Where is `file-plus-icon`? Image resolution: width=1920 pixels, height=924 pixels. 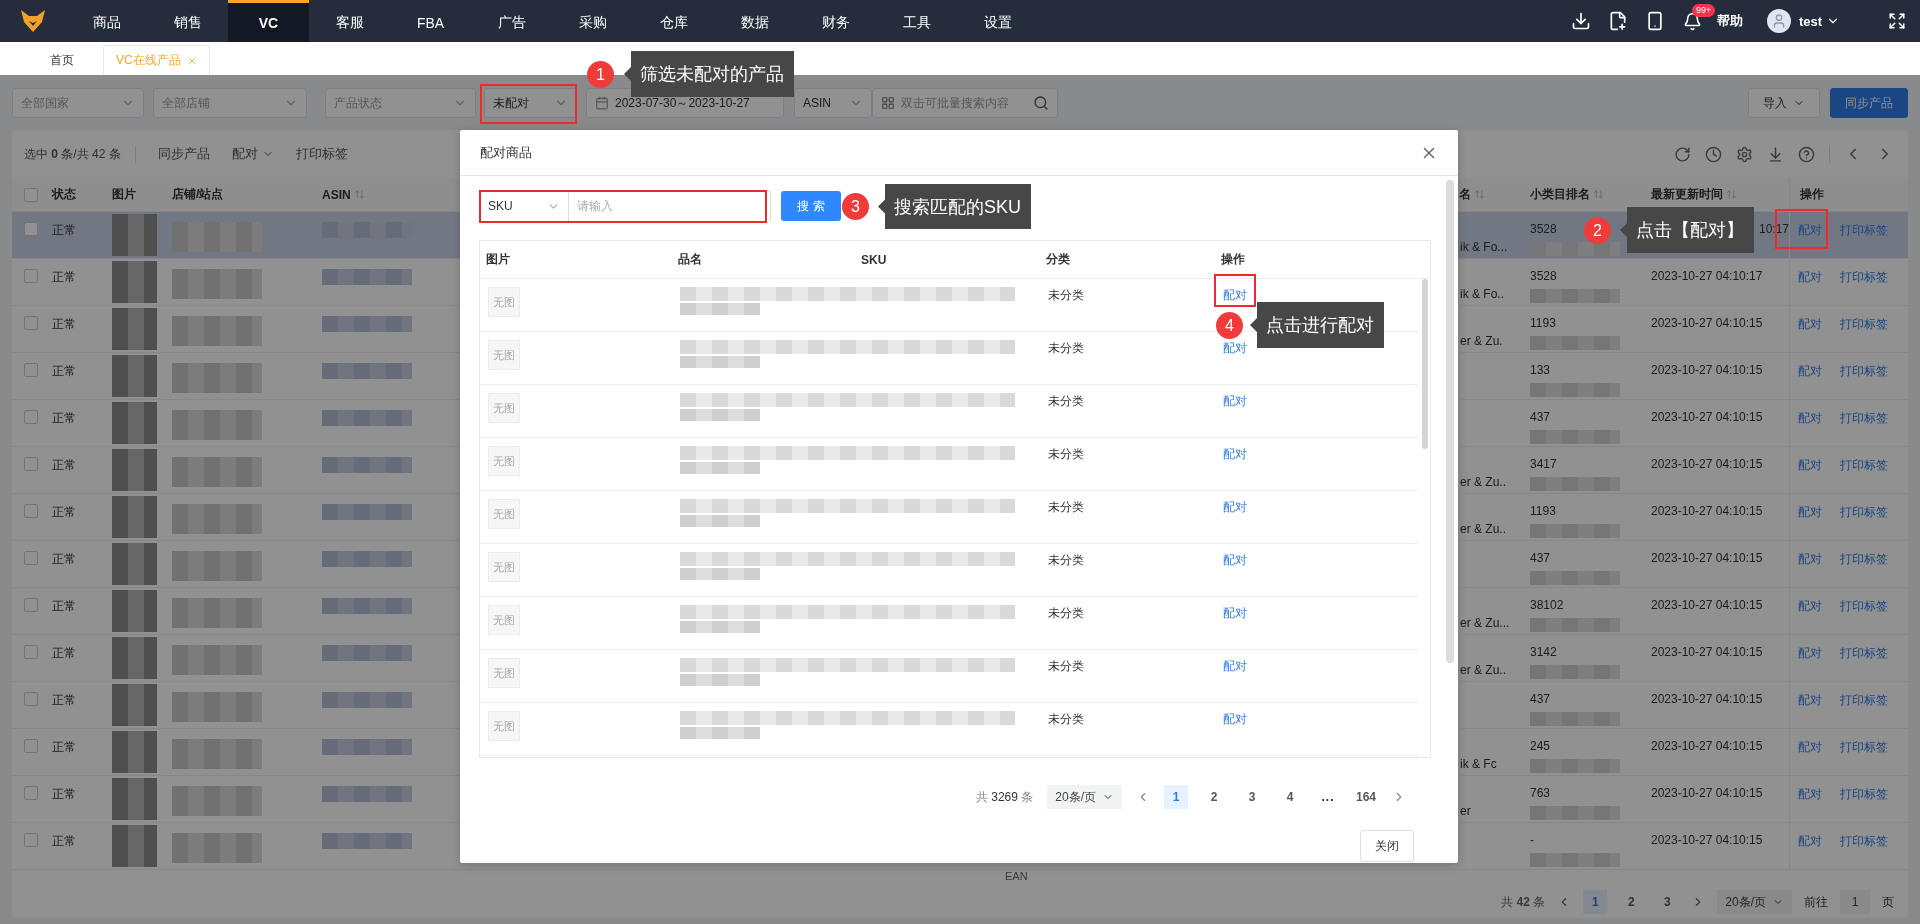 file-plus-icon is located at coordinates (1618, 21).